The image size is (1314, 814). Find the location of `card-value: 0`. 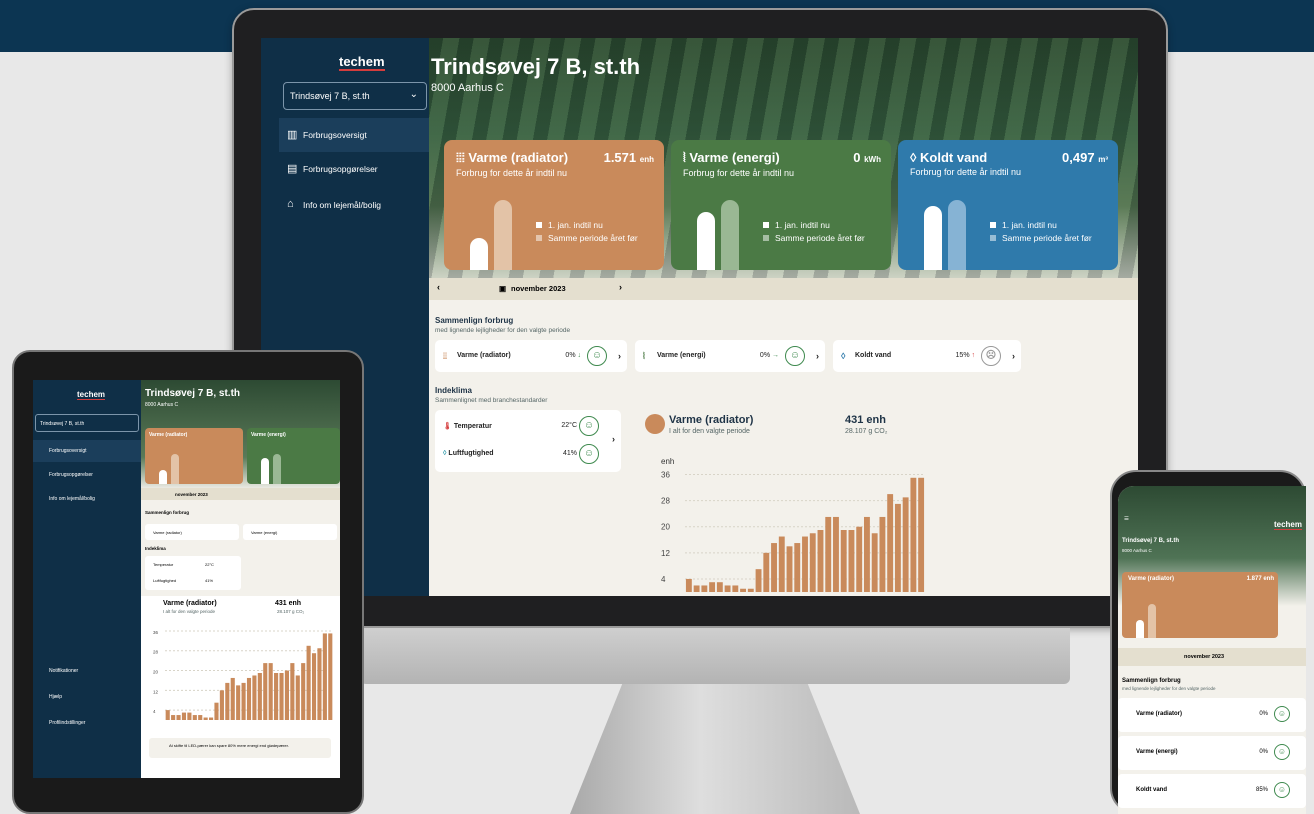

card-value: 0 is located at coordinates (857, 157).